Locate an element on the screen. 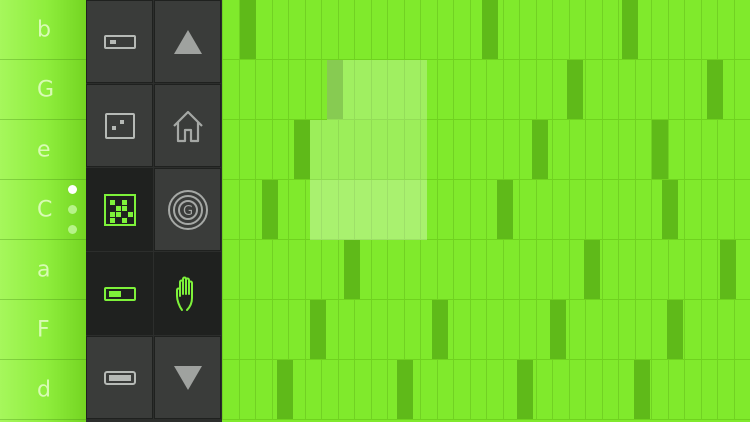 Image resolution: width=750 pixels, height=422 pixels. svg-text: G is located at coordinates (187, 211).